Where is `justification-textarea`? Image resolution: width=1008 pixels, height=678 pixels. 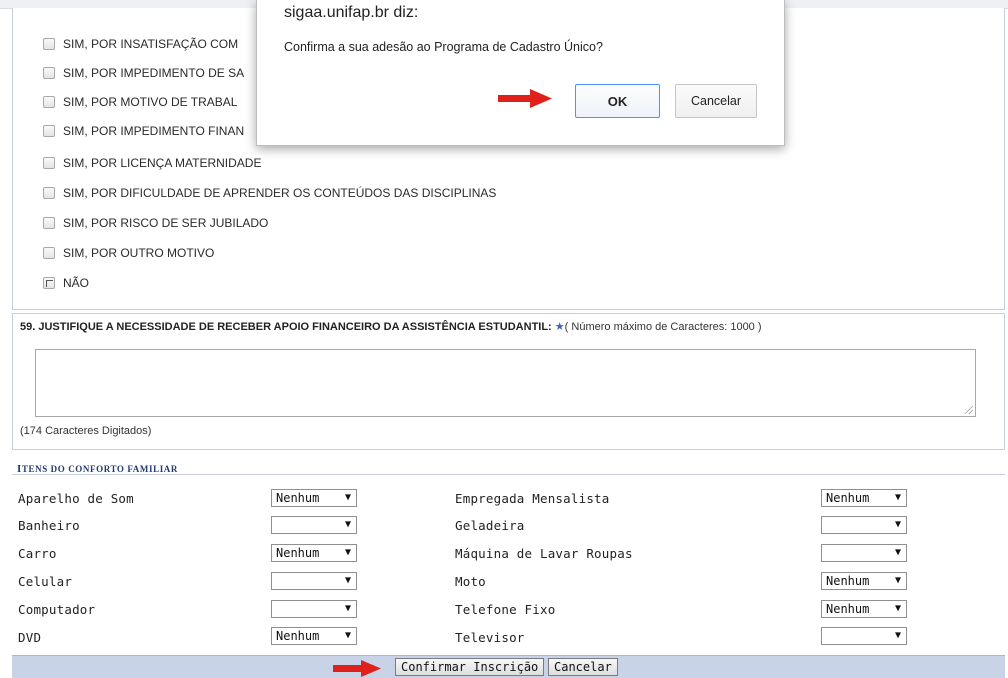 justification-textarea is located at coordinates (505, 383).